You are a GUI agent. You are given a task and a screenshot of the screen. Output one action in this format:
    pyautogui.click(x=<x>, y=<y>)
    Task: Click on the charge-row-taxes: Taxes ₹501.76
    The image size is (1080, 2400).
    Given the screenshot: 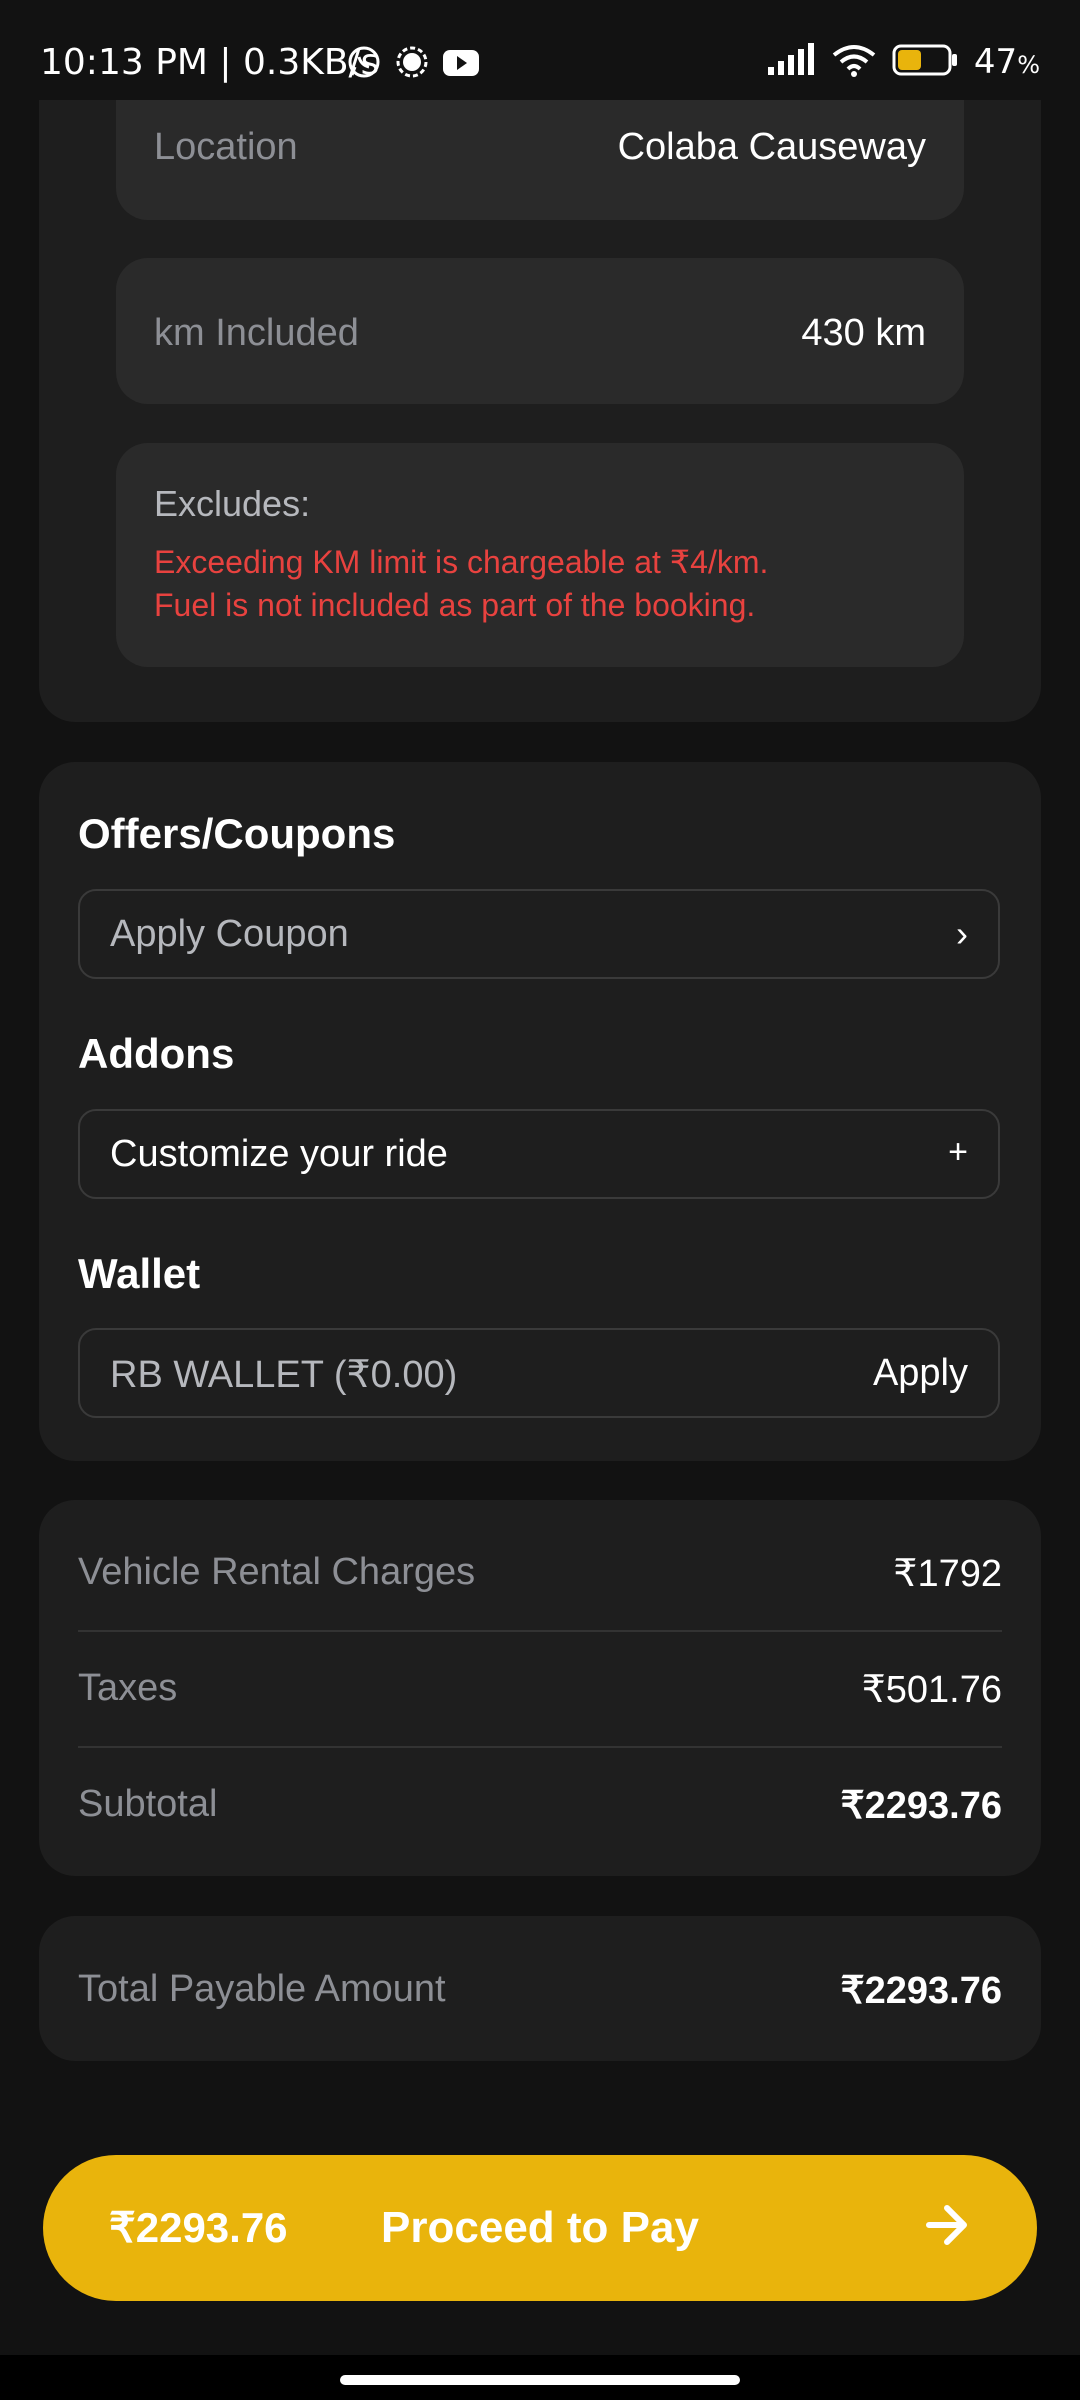 What is the action you would take?
    pyautogui.click(x=540, y=1688)
    